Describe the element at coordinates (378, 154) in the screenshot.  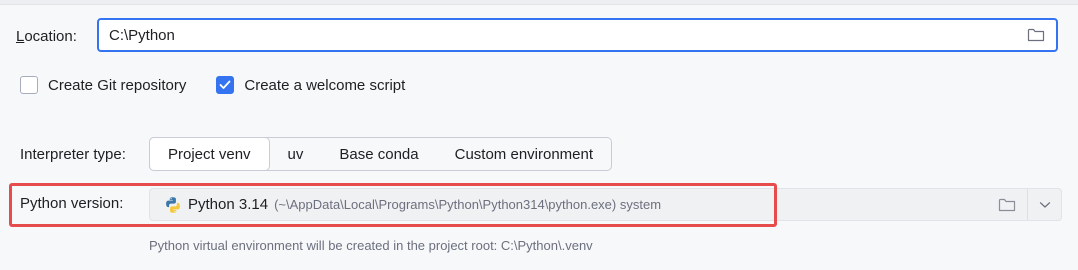
I see `interpreter-option-base-conda: Base conda` at that location.